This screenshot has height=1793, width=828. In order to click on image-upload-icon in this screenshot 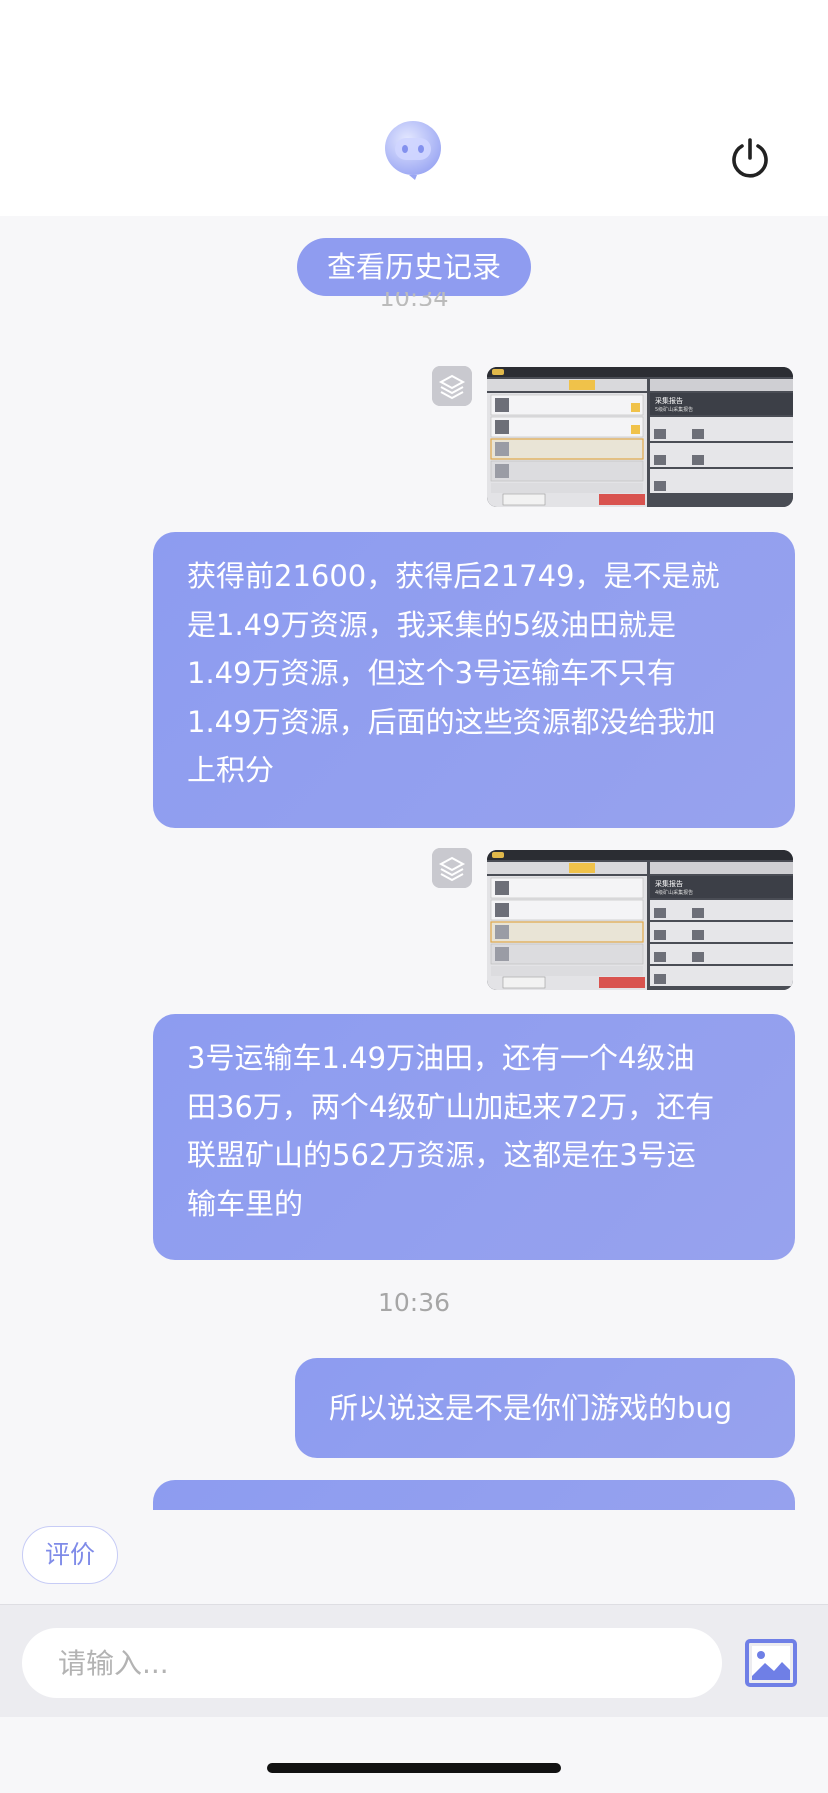, I will do `click(771, 1663)`.